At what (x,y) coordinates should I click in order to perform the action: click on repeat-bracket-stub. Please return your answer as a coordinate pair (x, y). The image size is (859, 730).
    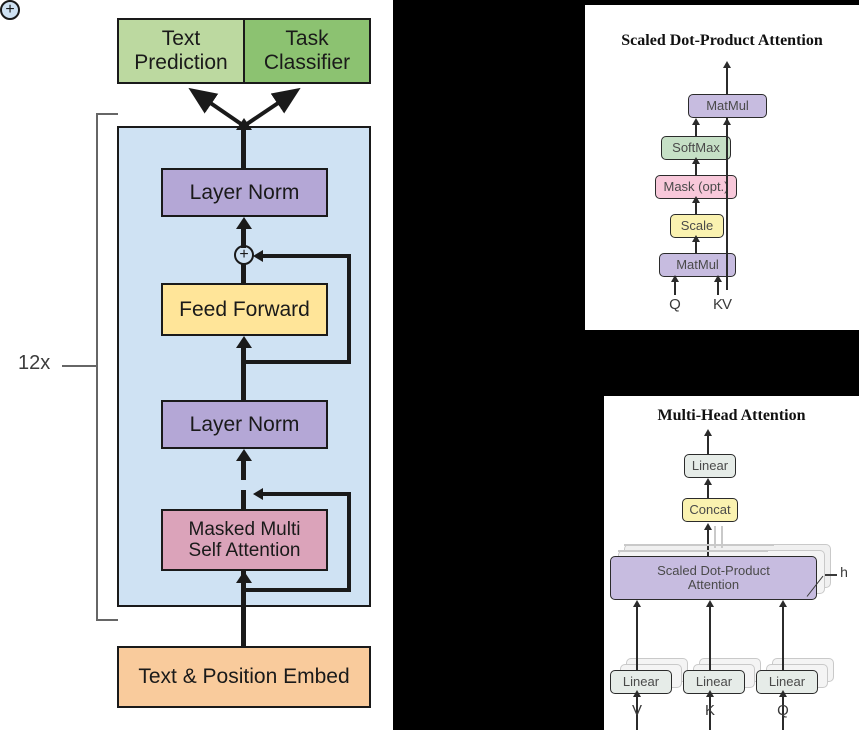
    Looking at the image, I should click on (80, 366).